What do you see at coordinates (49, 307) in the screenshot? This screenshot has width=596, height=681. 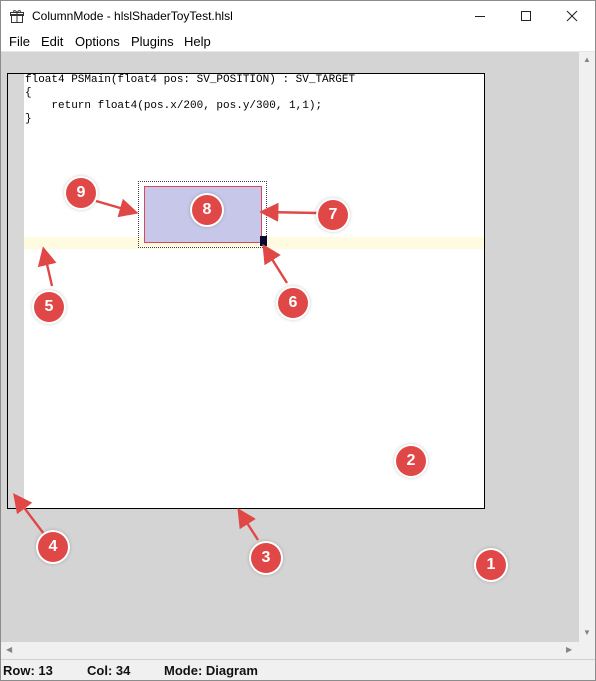 I see `annotation-badge-5: 5` at bounding box center [49, 307].